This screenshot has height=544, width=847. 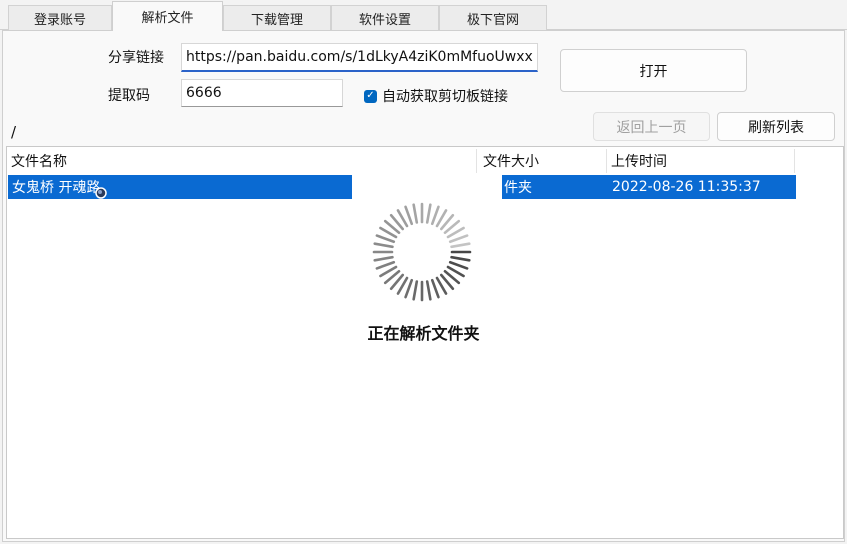 I want to click on loading-spinner-icon, so click(x=422, y=252).